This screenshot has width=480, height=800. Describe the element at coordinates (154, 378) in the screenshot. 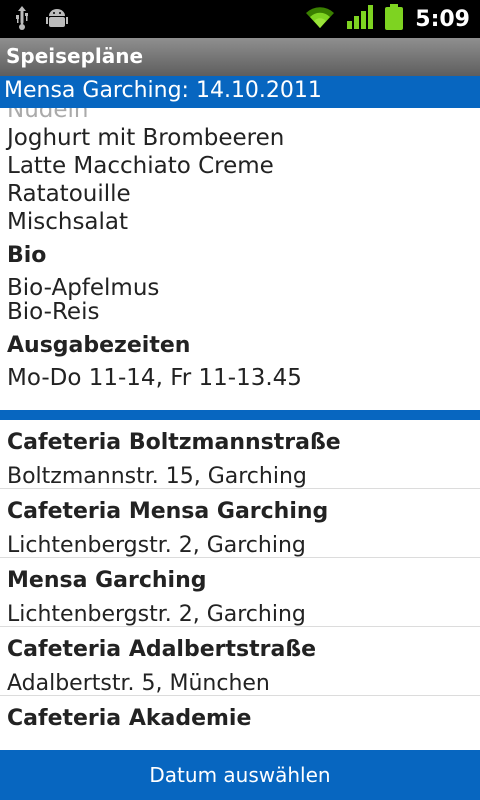

I see `opening-hours: Mo-Do 11-14, Fr 11-13.45` at that location.